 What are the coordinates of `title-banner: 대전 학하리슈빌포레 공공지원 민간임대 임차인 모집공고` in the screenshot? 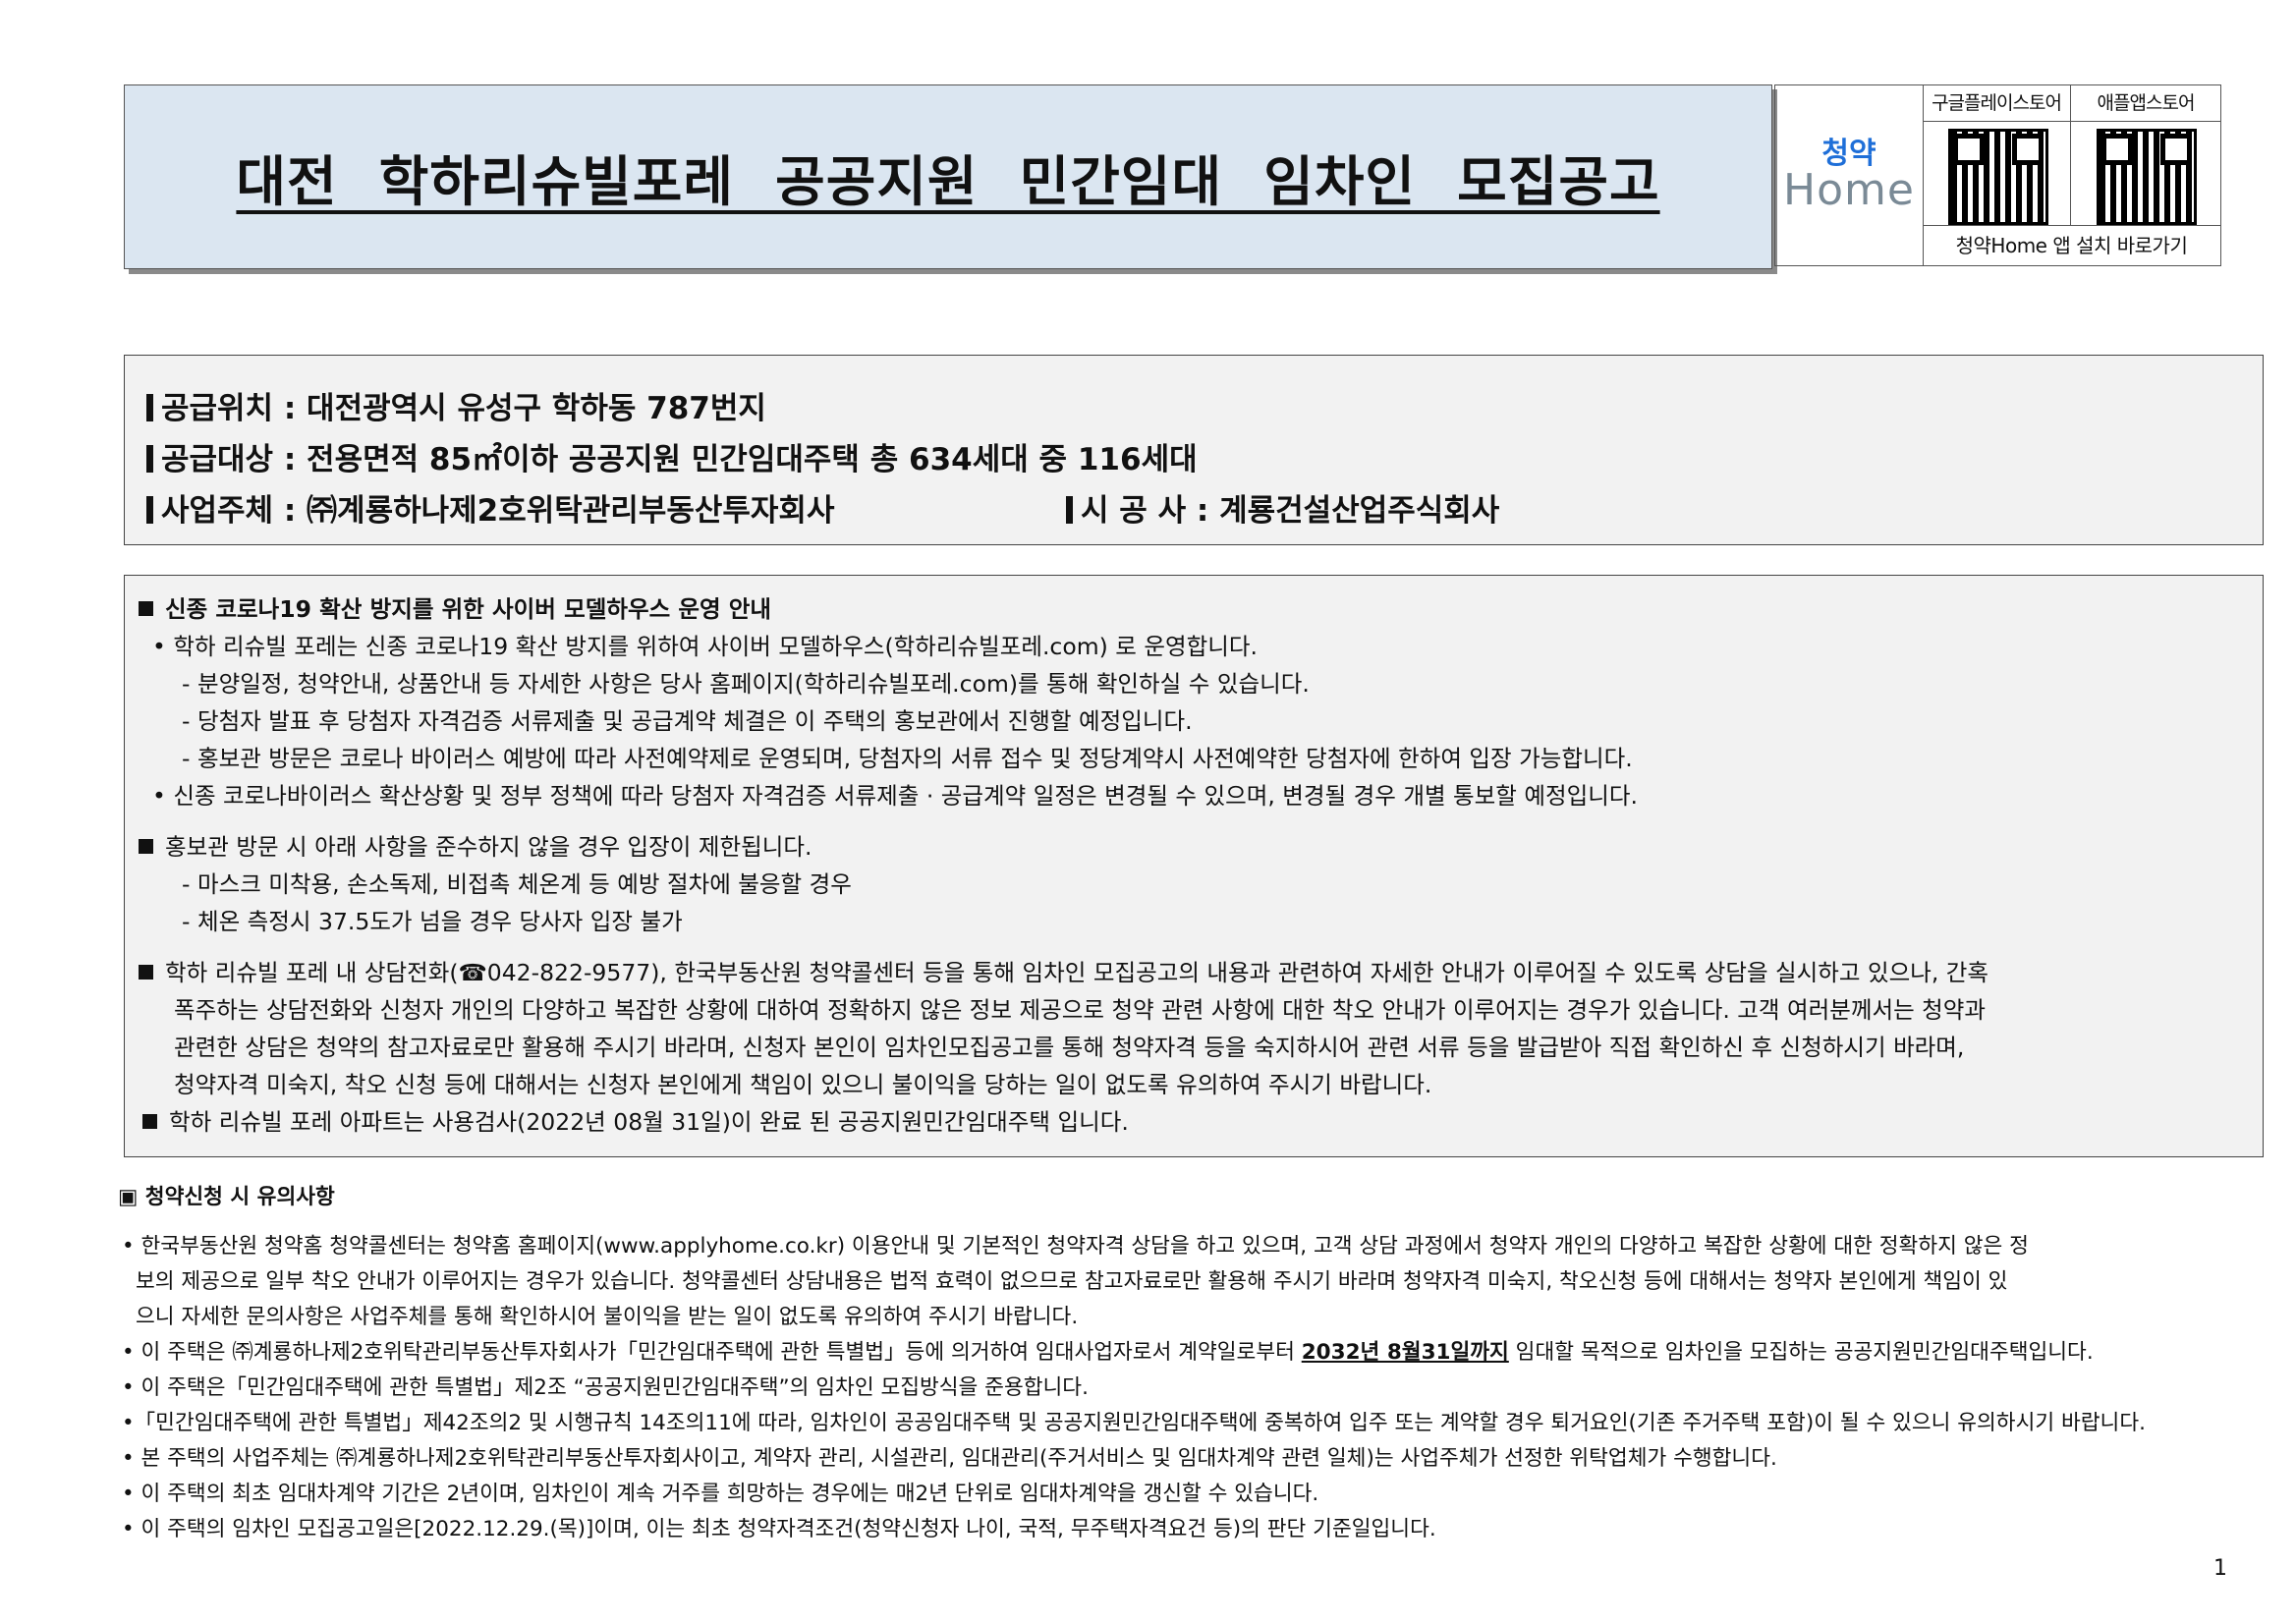 It's located at (948, 176).